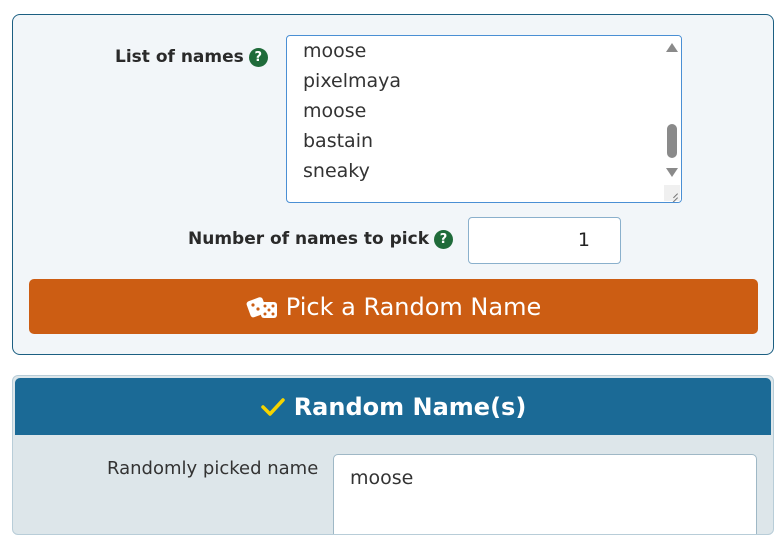  Describe the element at coordinates (261, 307) in the screenshot. I see `dice-icon` at that location.